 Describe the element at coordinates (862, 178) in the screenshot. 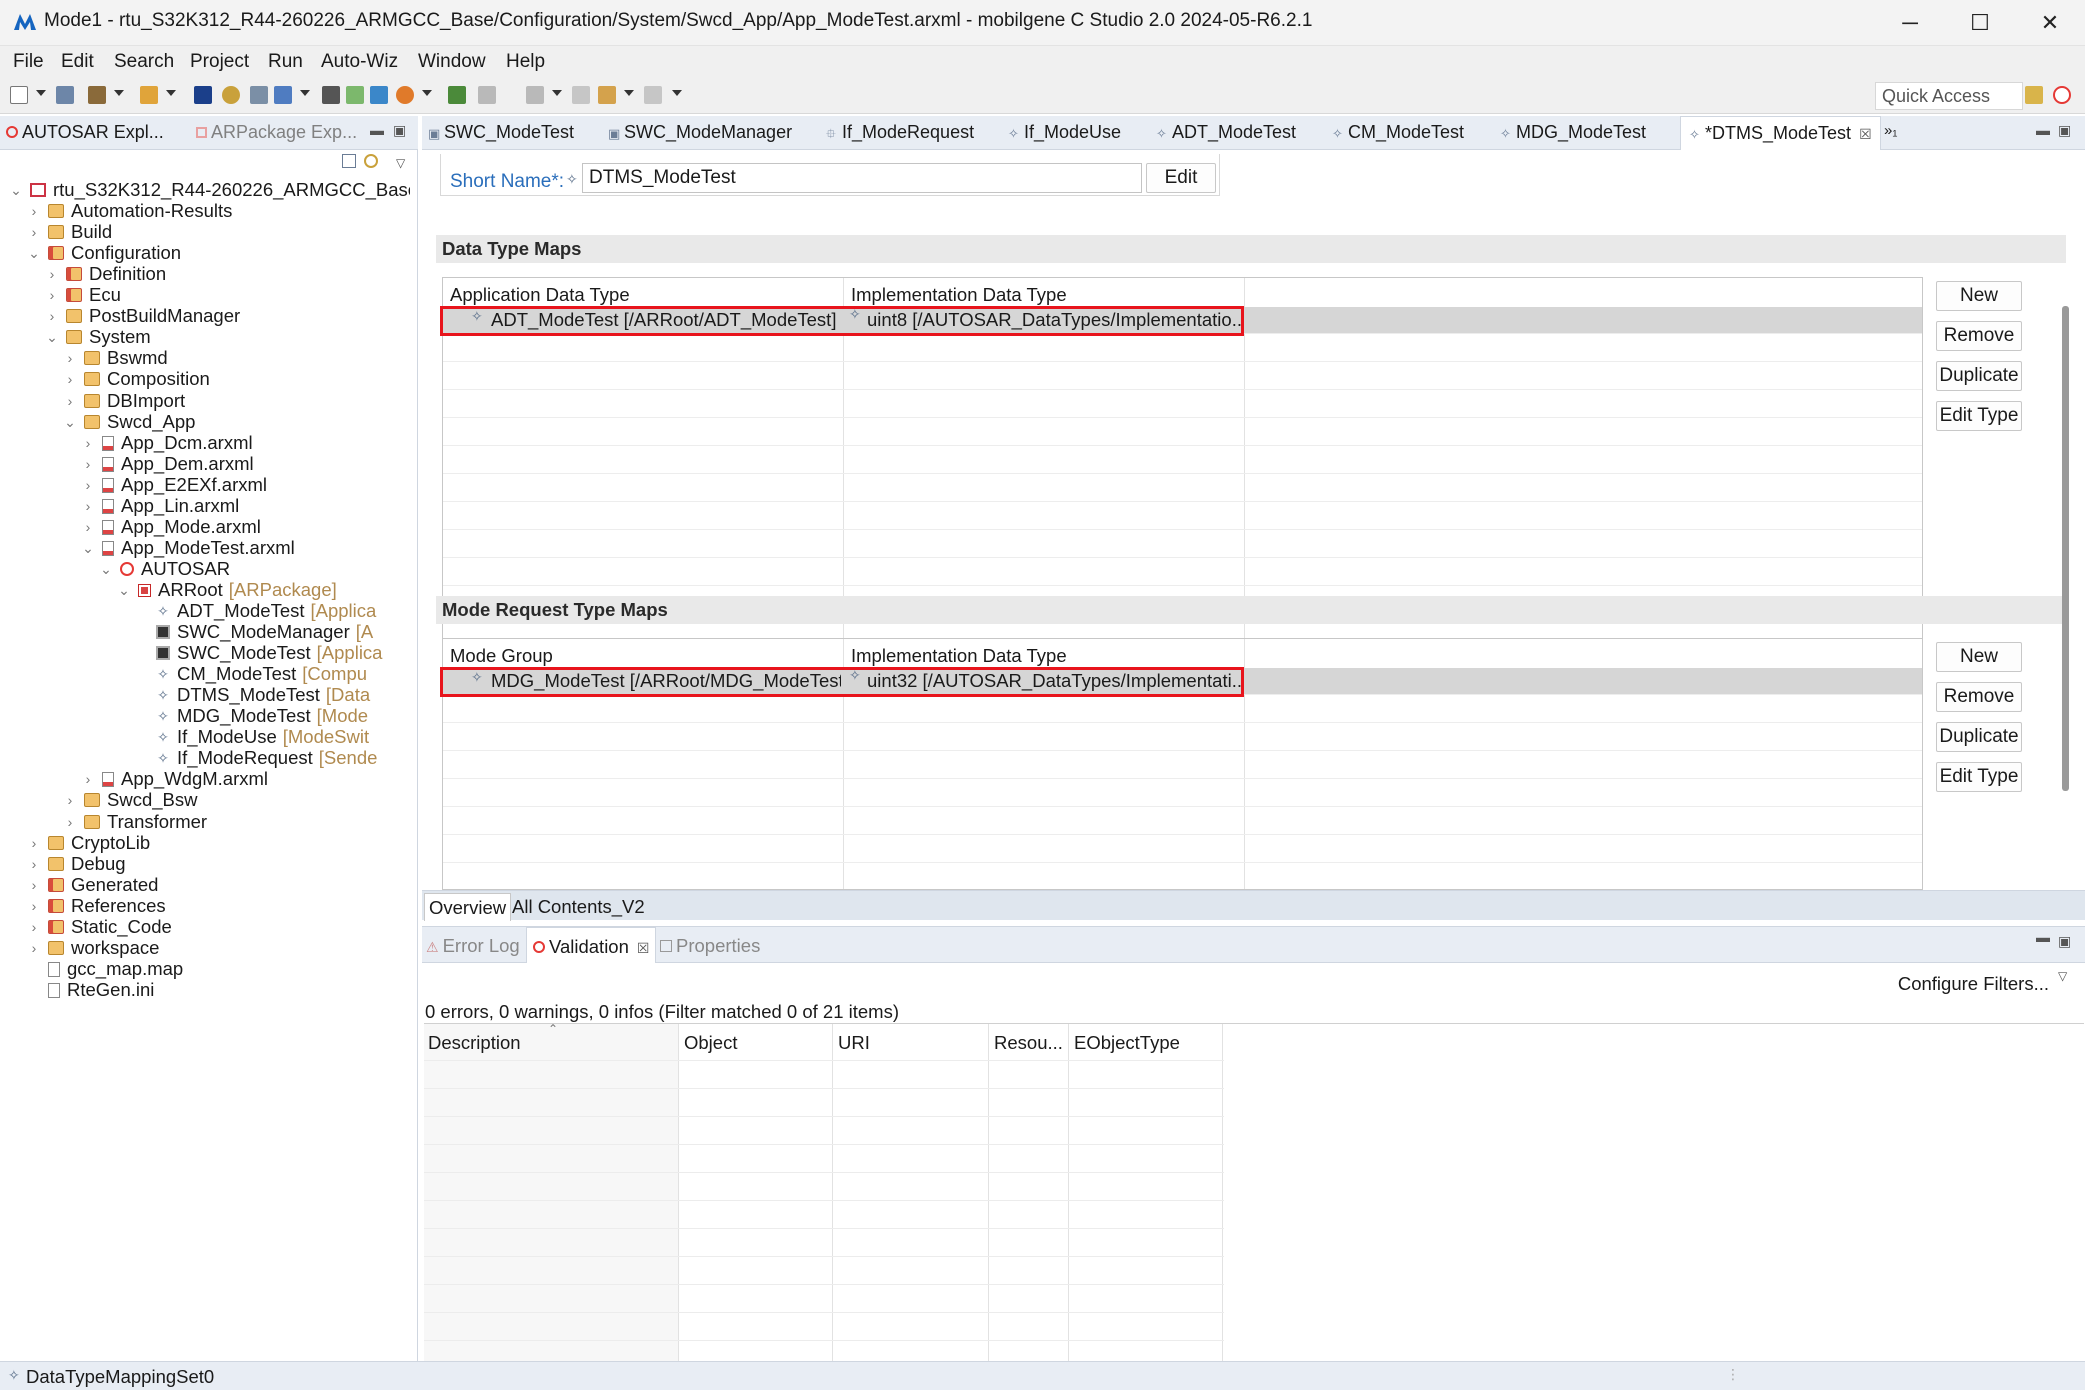

I see `short-name-input: DTMS_ModeTest` at that location.